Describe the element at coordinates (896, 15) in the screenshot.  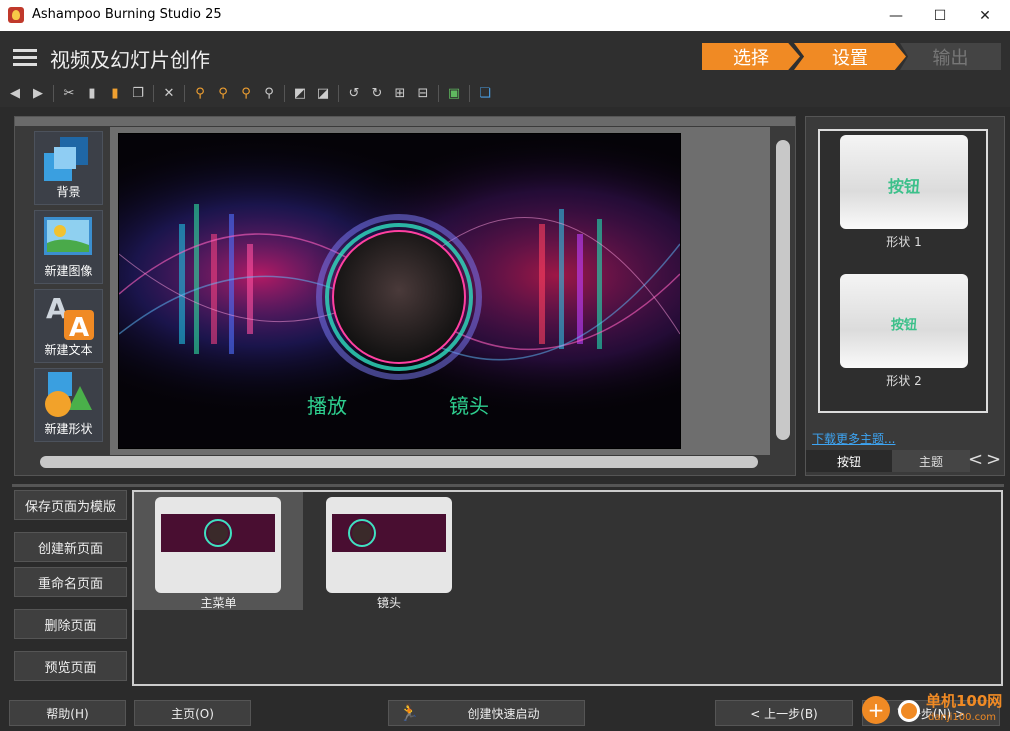
I see `minimize-button: —` at that location.